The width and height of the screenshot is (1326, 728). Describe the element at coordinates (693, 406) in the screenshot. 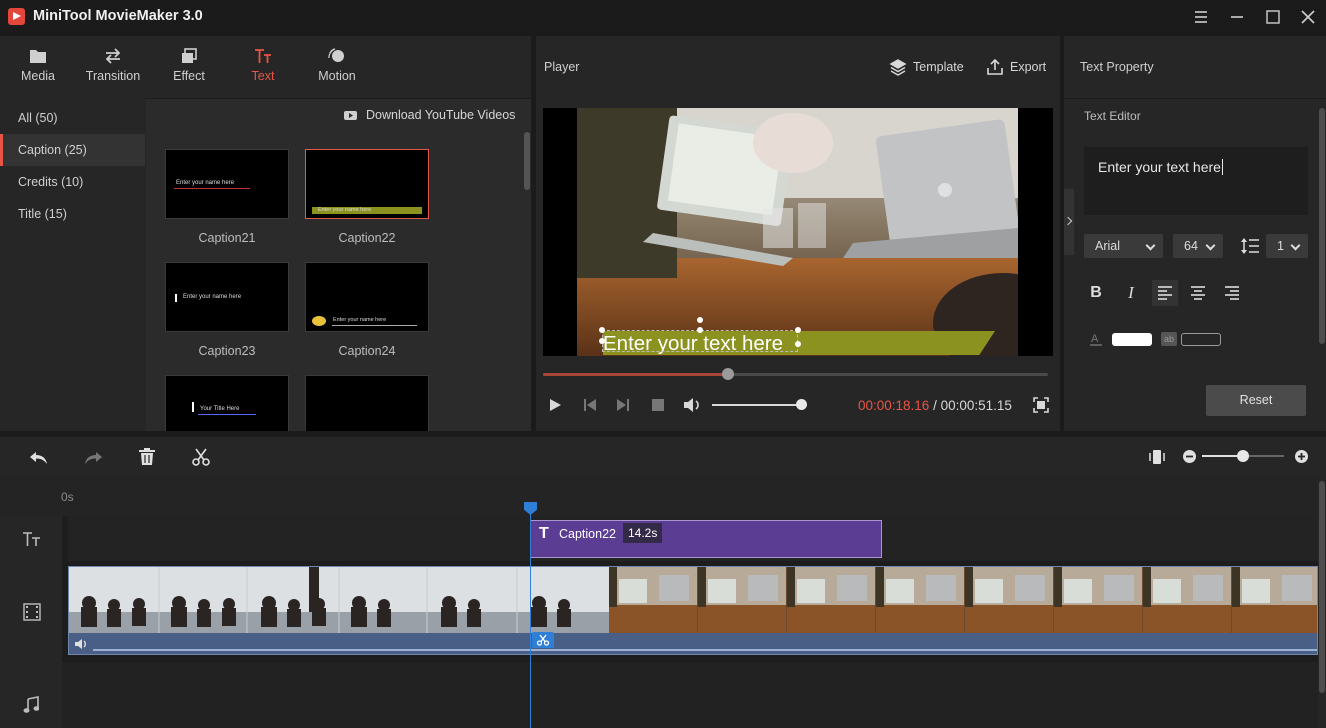

I see `volume-button` at that location.